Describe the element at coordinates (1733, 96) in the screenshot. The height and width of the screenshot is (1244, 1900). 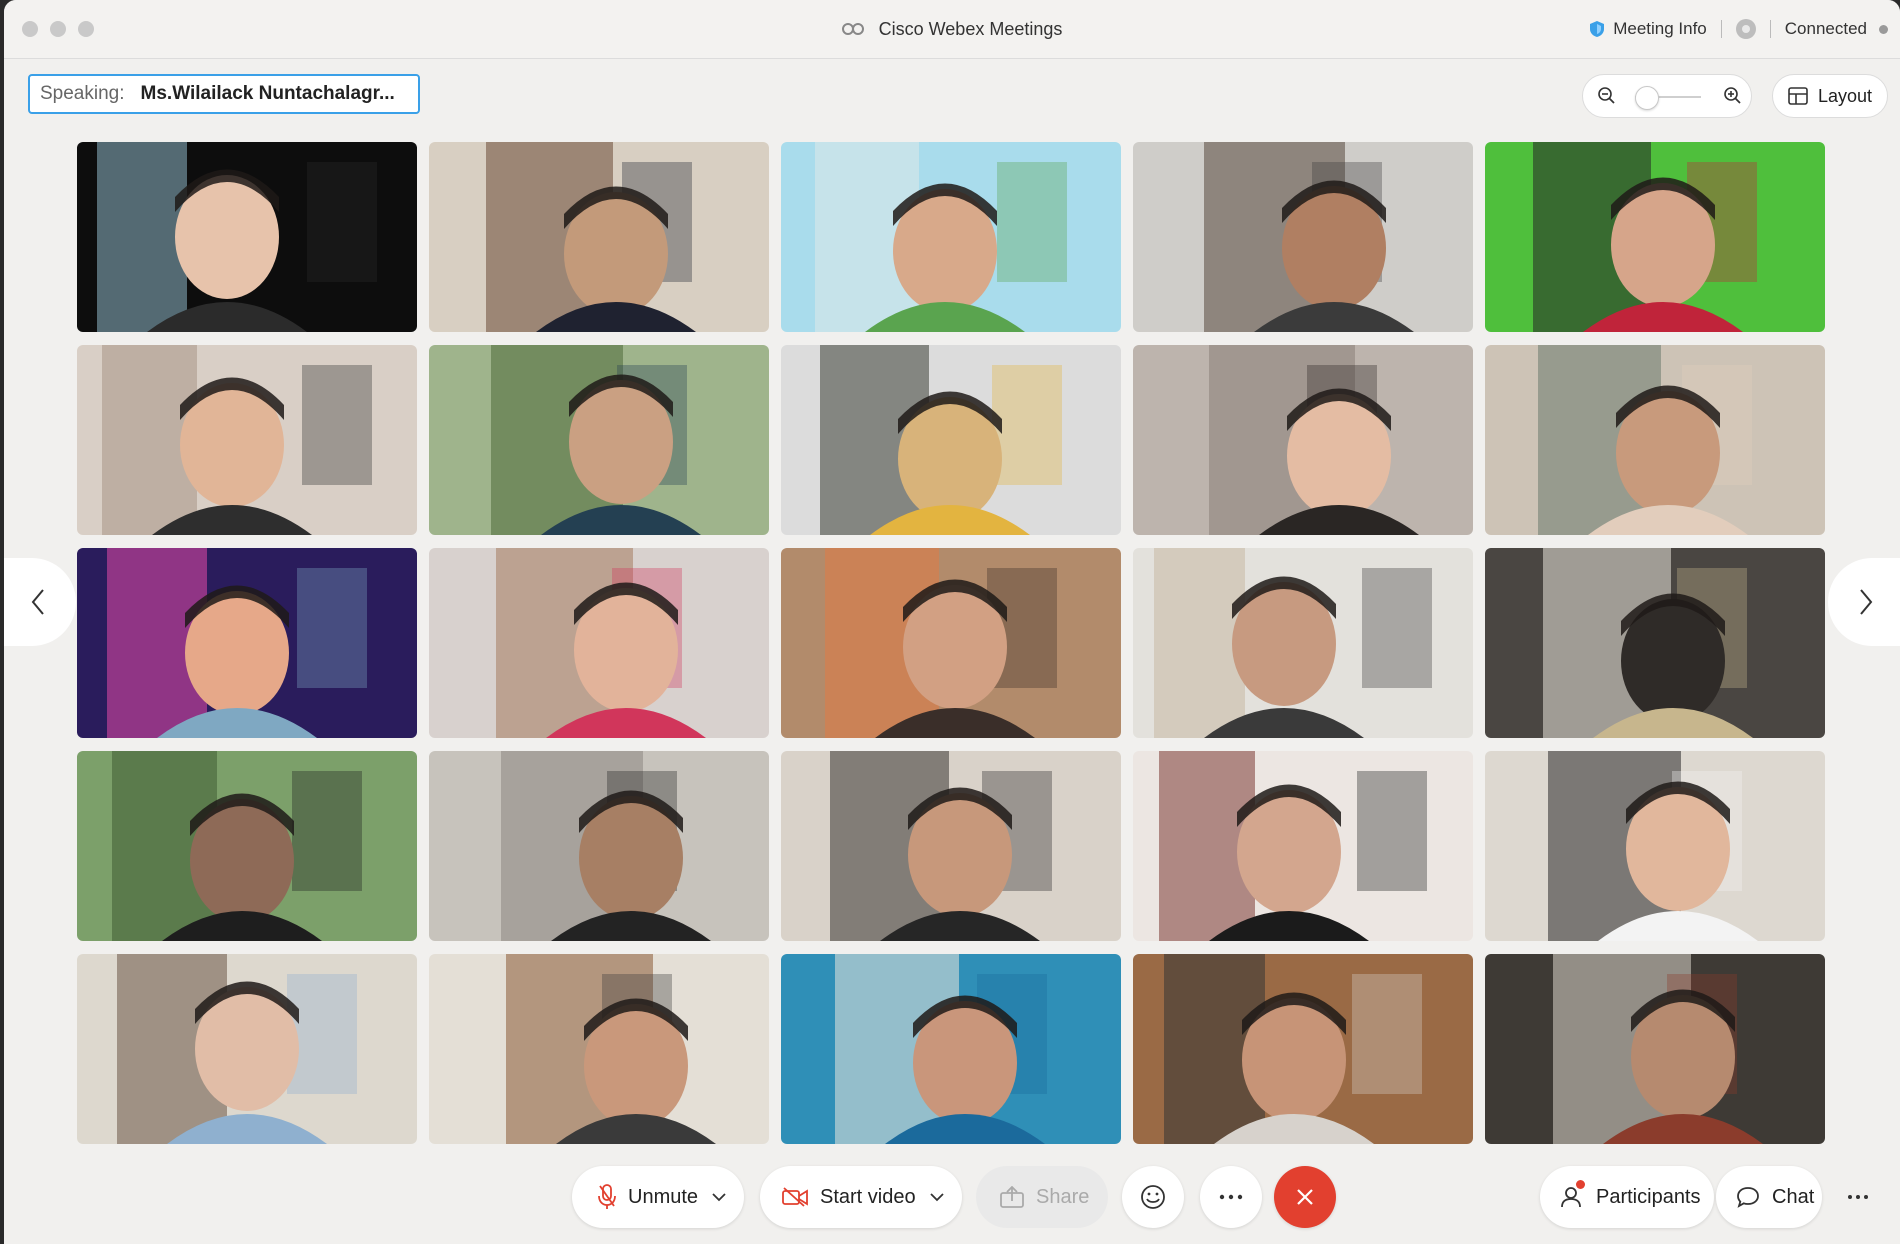
I see `zoom-in-icon` at that location.